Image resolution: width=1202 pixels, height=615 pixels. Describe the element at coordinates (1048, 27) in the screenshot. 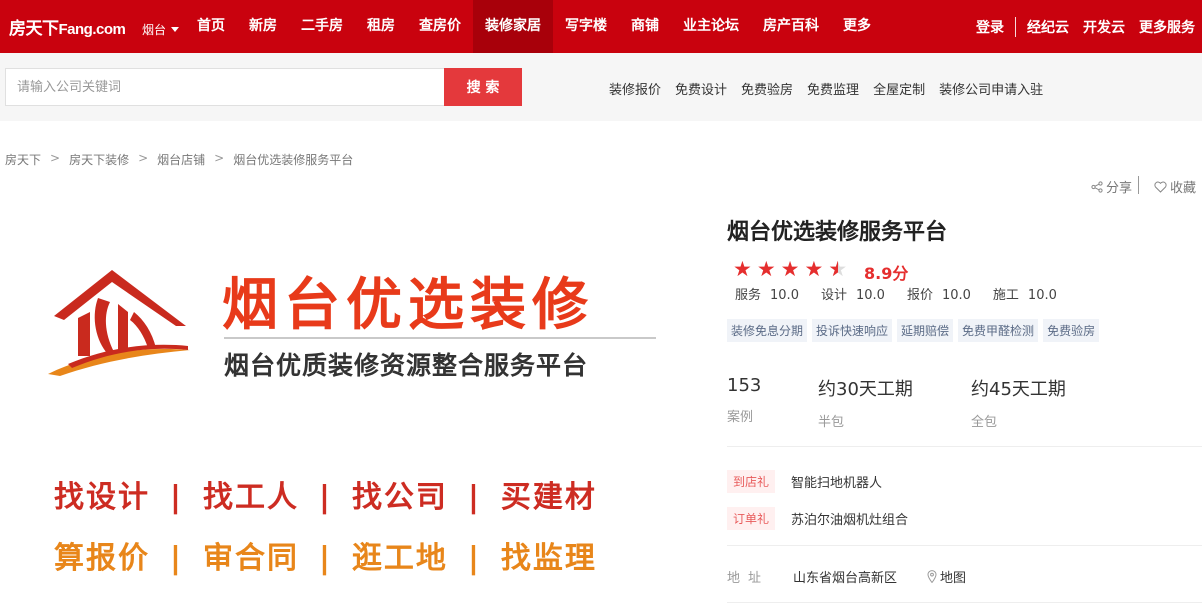

I see `nav-right-item-0: 经纪云` at that location.